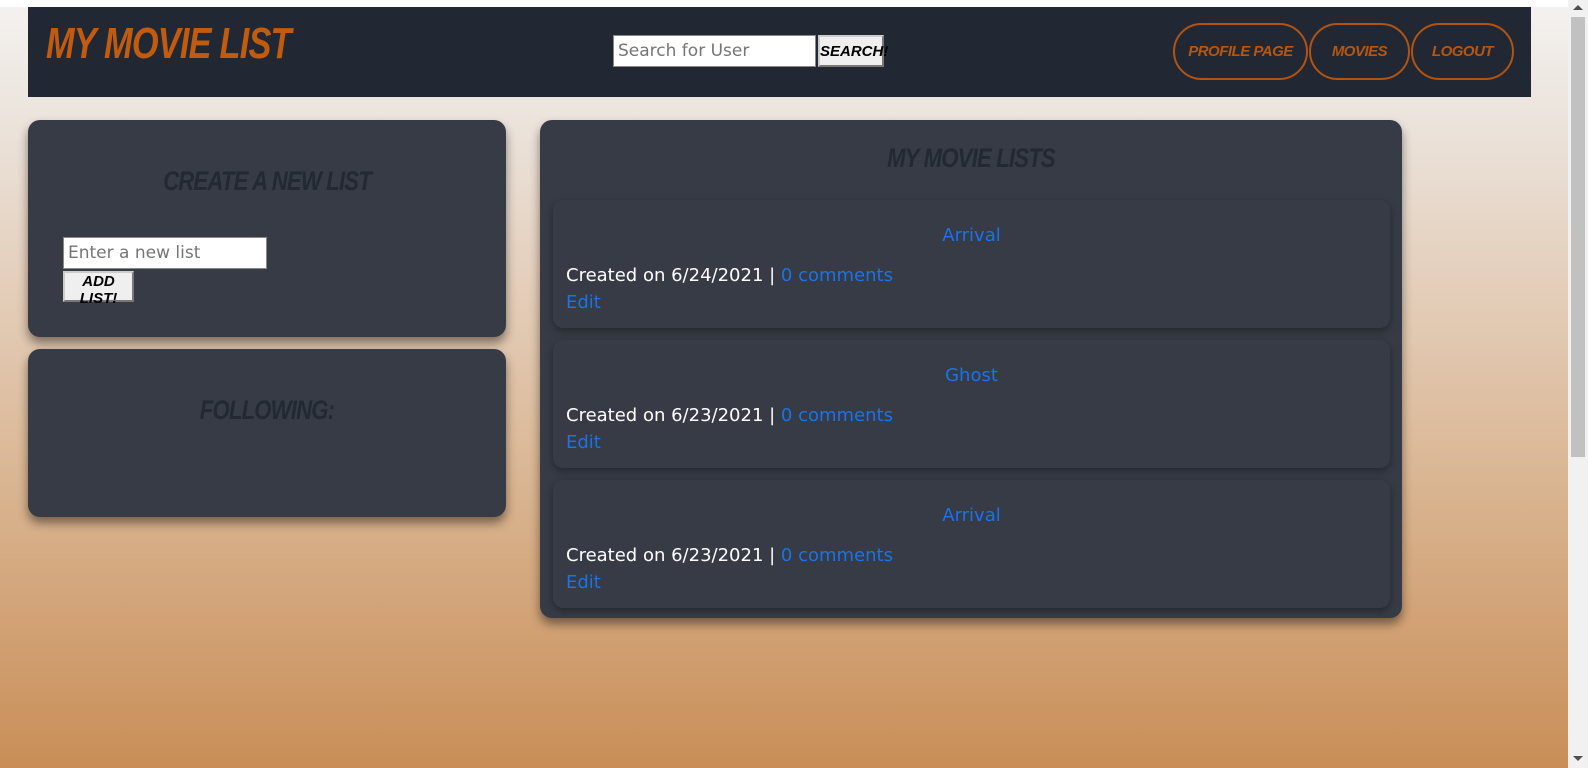 The width and height of the screenshot is (1588, 768). I want to click on nav-movies: Movies, so click(1359, 51).